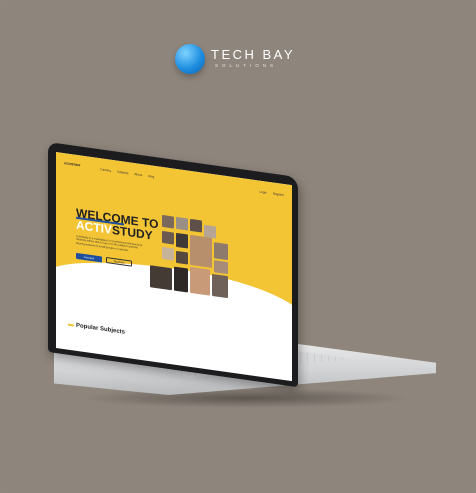 This screenshot has height=493, width=476. Describe the element at coordinates (76, 165) in the screenshot. I see `site-logo-b: STUDY` at that location.